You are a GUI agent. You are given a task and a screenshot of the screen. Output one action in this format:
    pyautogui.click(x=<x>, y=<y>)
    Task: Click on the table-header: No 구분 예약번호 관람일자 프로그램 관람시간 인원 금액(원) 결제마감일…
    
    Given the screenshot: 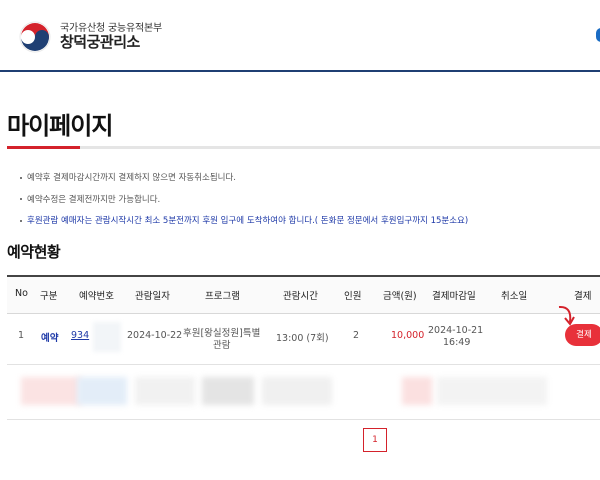 What is the action you would take?
    pyautogui.click(x=303, y=294)
    